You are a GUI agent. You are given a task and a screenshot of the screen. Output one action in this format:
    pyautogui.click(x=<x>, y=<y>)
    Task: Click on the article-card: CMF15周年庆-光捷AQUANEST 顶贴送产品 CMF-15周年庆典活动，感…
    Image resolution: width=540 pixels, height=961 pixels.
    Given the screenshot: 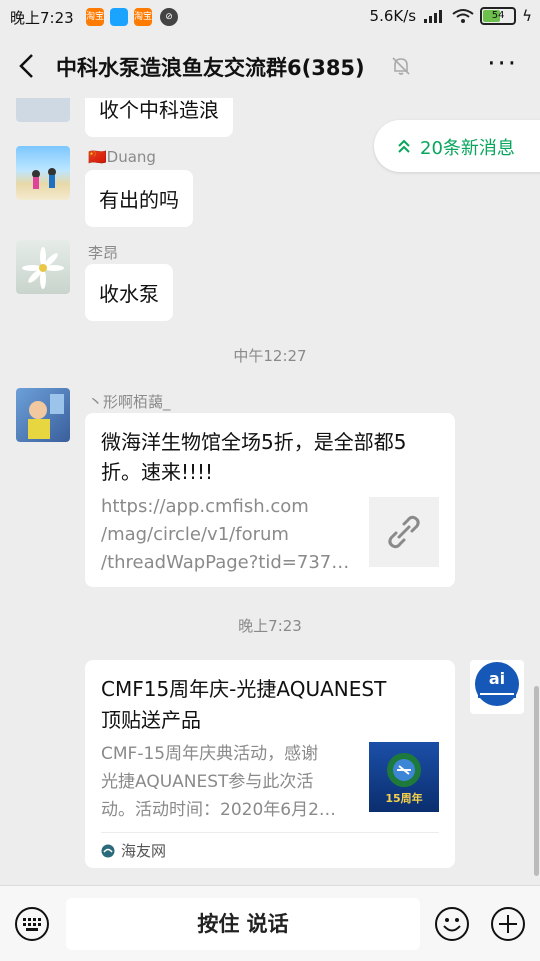 What is the action you would take?
    pyautogui.click(x=270, y=764)
    